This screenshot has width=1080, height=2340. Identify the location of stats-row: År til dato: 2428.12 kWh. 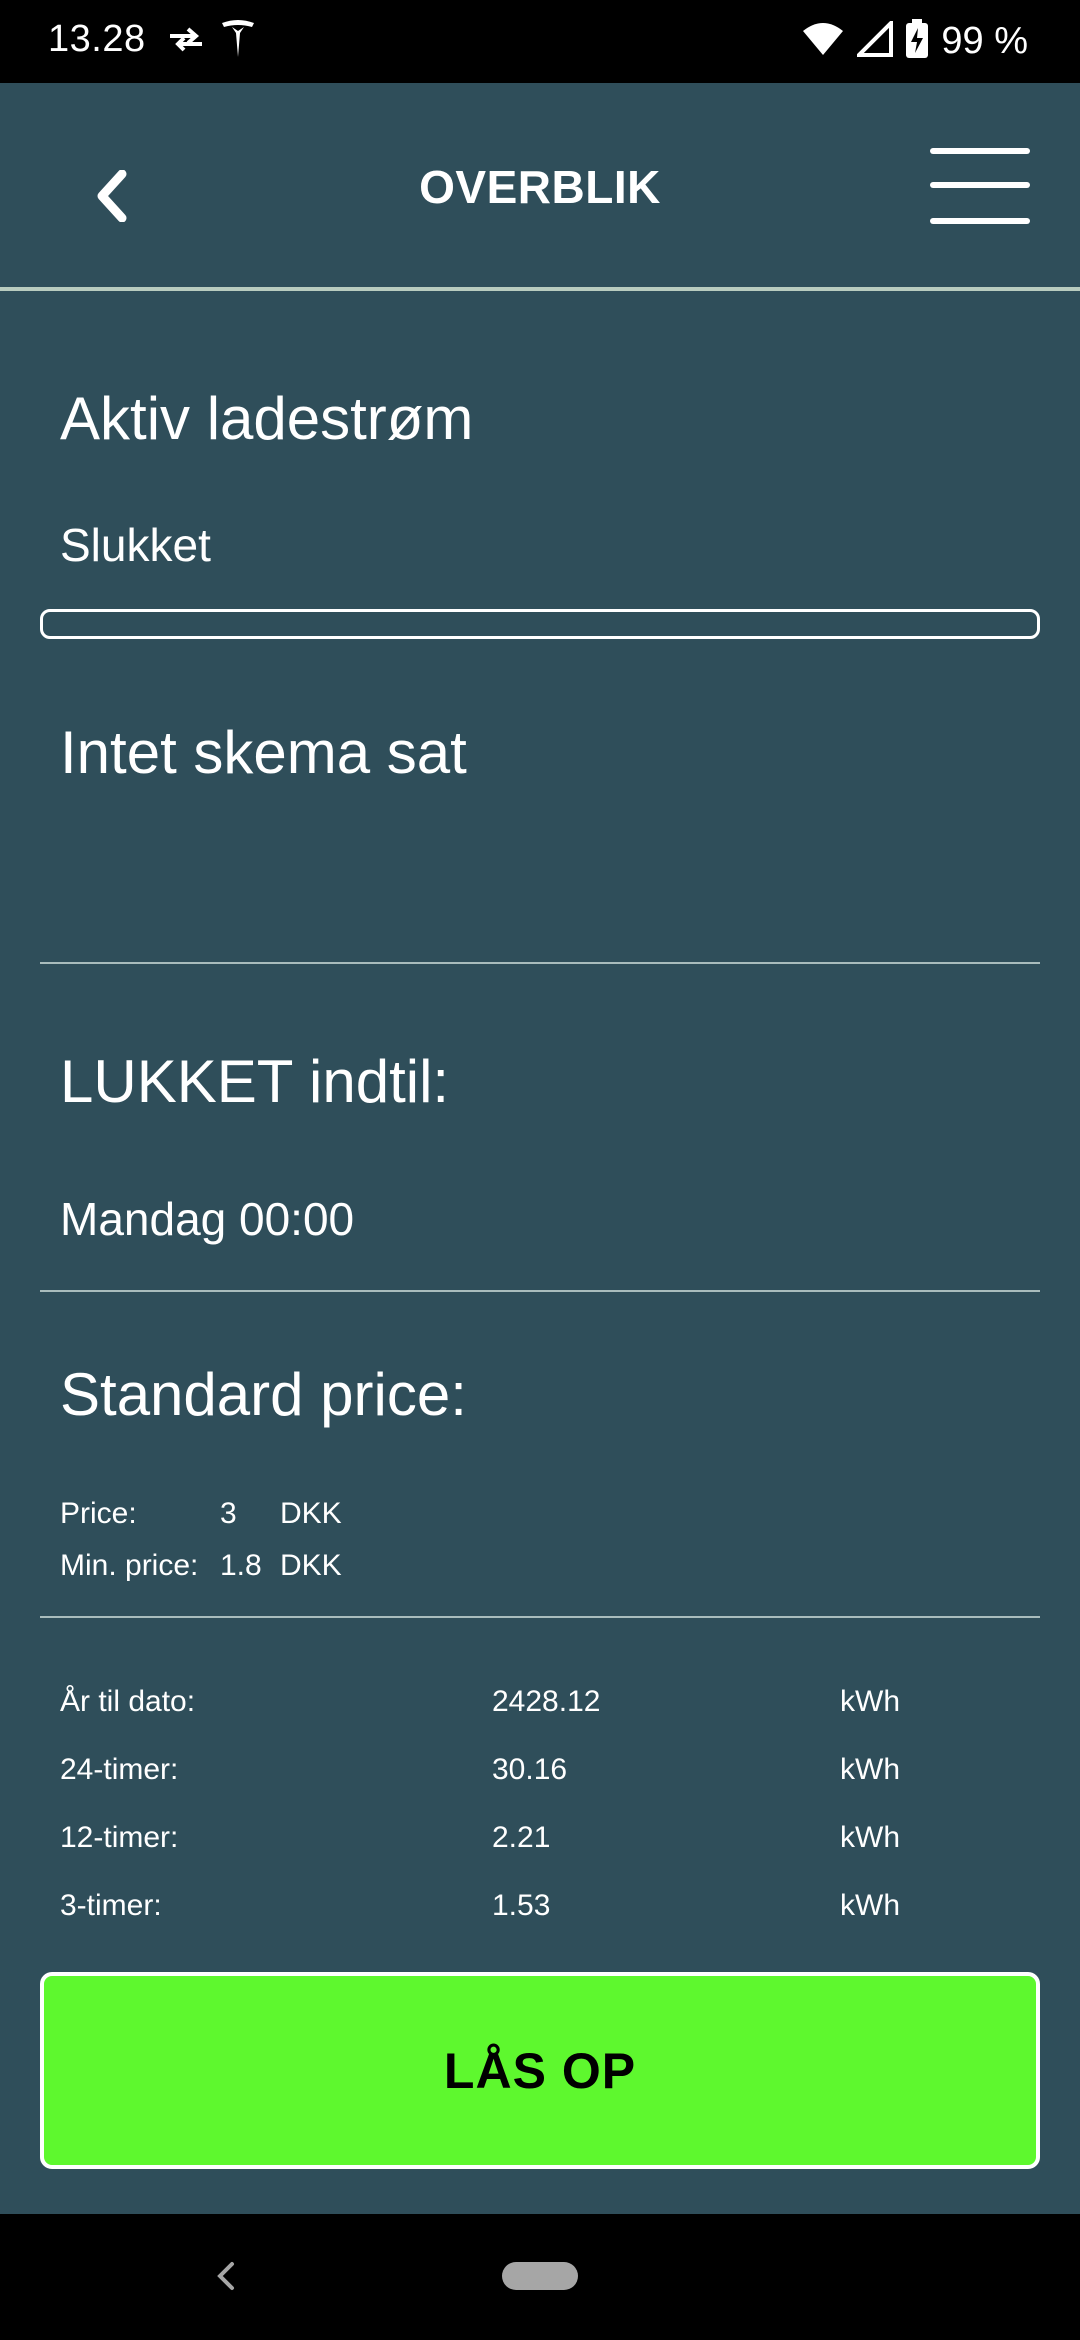
(540, 1702).